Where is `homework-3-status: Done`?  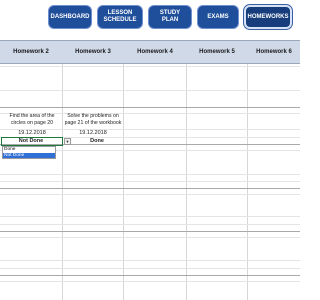 homework-3-status: Done is located at coordinates (97, 141).